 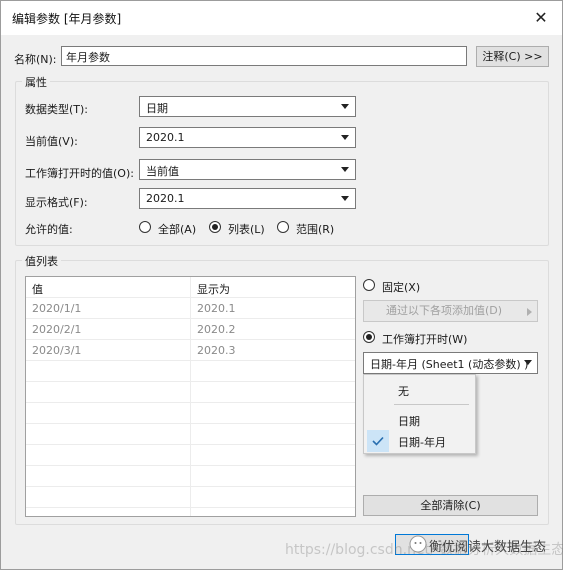 What do you see at coordinates (403, 391) in the screenshot?
I see `menu-item-label: 无` at bounding box center [403, 391].